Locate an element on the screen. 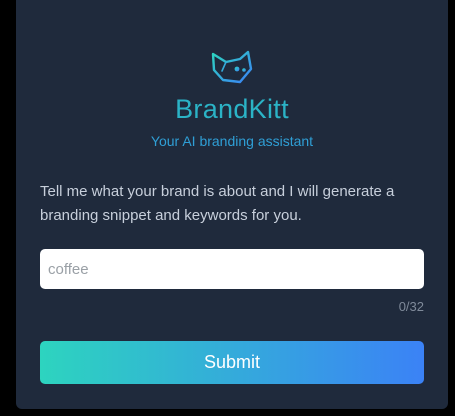  character-counter: 0/32 is located at coordinates (411, 306).